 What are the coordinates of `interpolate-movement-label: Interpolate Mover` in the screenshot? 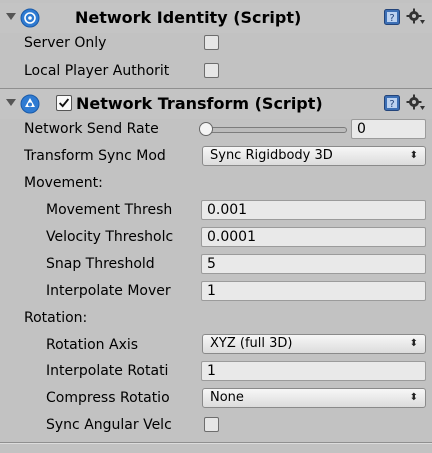 It's located at (108, 291).